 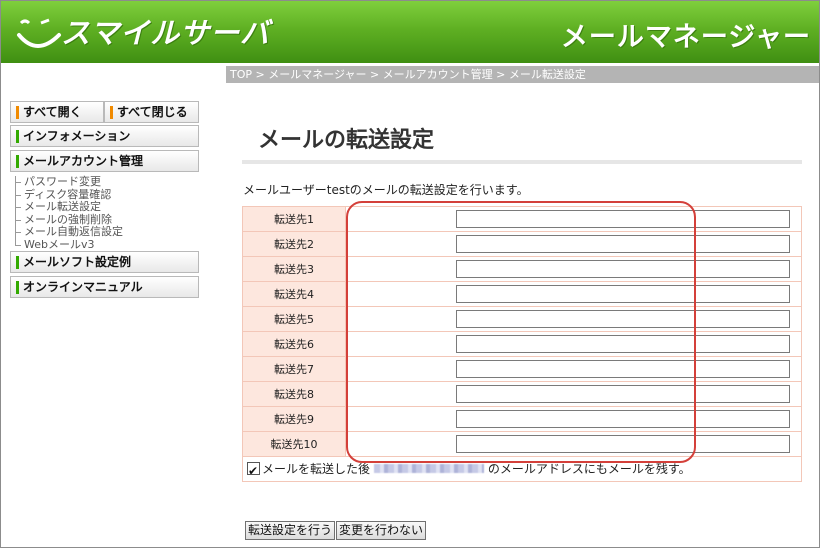 What do you see at coordinates (57, 112) in the screenshot?
I see `open-all-button: すべて開く` at bounding box center [57, 112].